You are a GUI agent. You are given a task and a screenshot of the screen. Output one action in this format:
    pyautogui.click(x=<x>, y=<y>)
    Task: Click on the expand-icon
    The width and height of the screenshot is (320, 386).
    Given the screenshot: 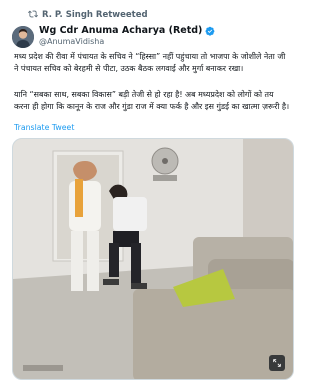 What is the action you would take?
    pyautogui.click(x=277, y=363)
    